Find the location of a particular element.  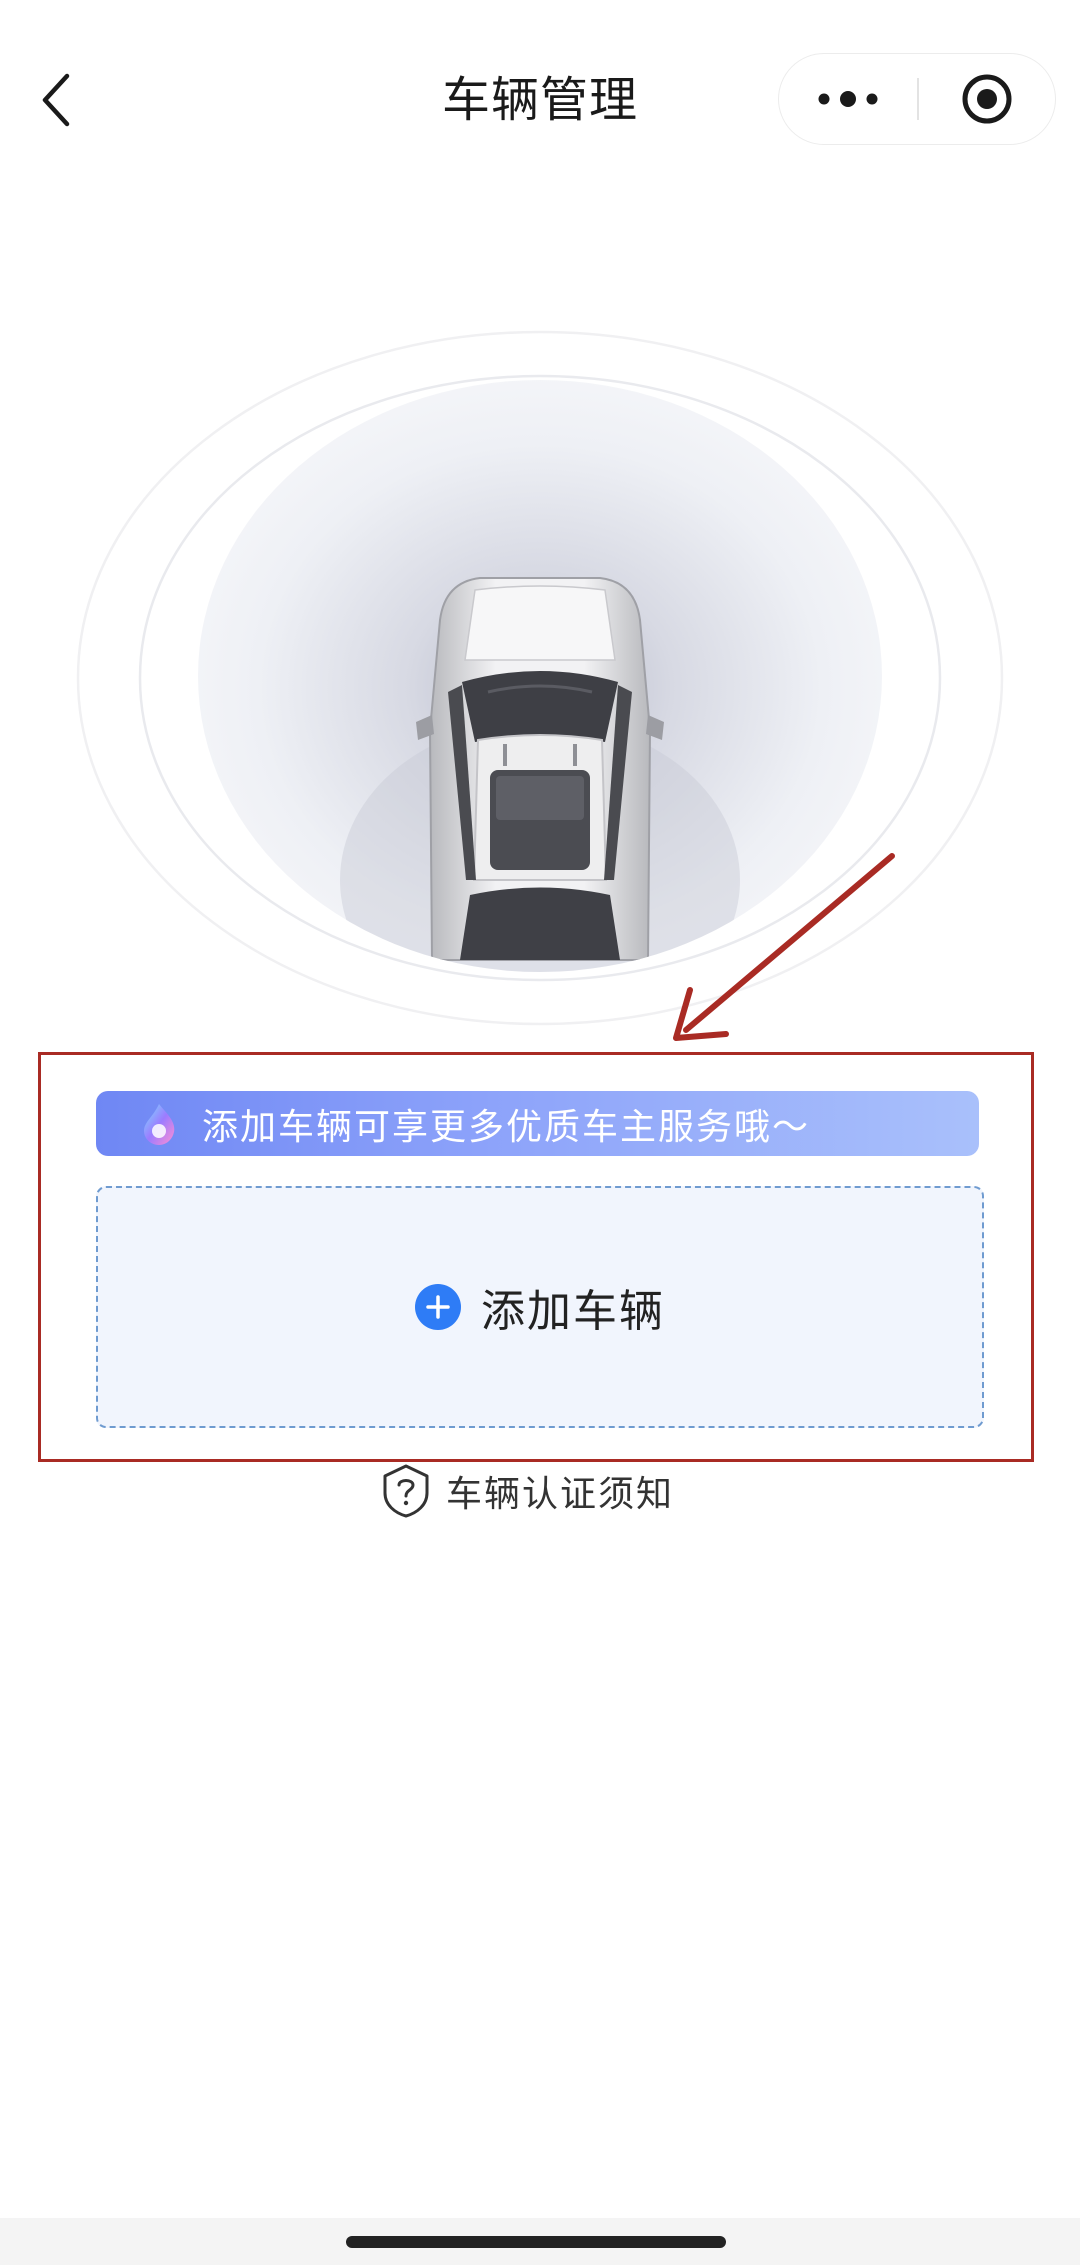

add-vehicle-button: 添加车辆 is located at coordinates (540, 1307).